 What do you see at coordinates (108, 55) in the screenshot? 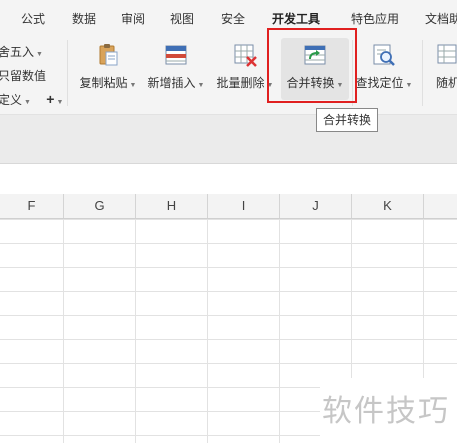
I see `clipboard-icon` at bounding box center [108, 55].